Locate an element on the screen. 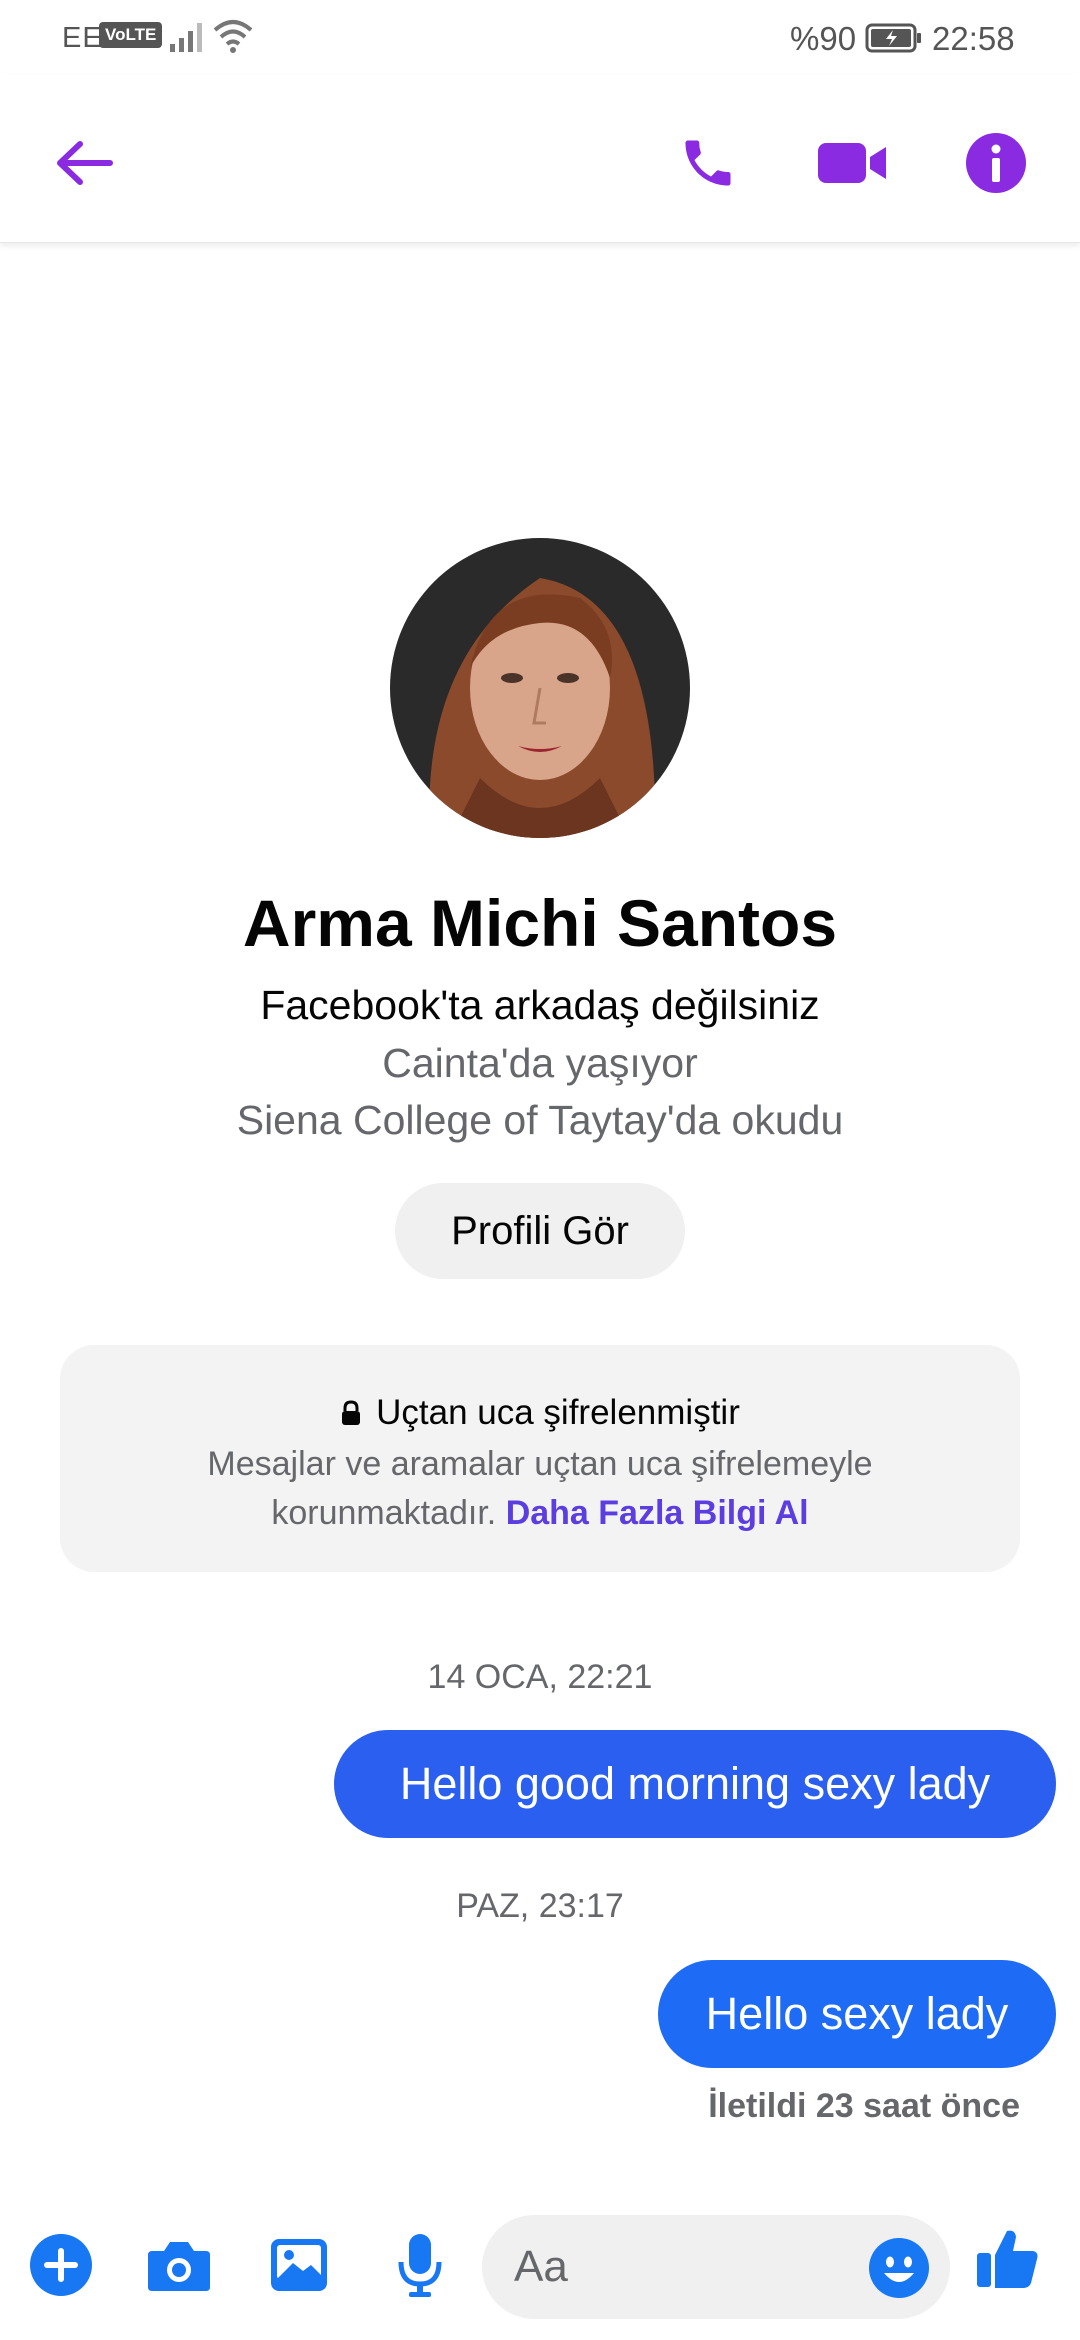  emoji-button is located at coordinates (899, 2268).